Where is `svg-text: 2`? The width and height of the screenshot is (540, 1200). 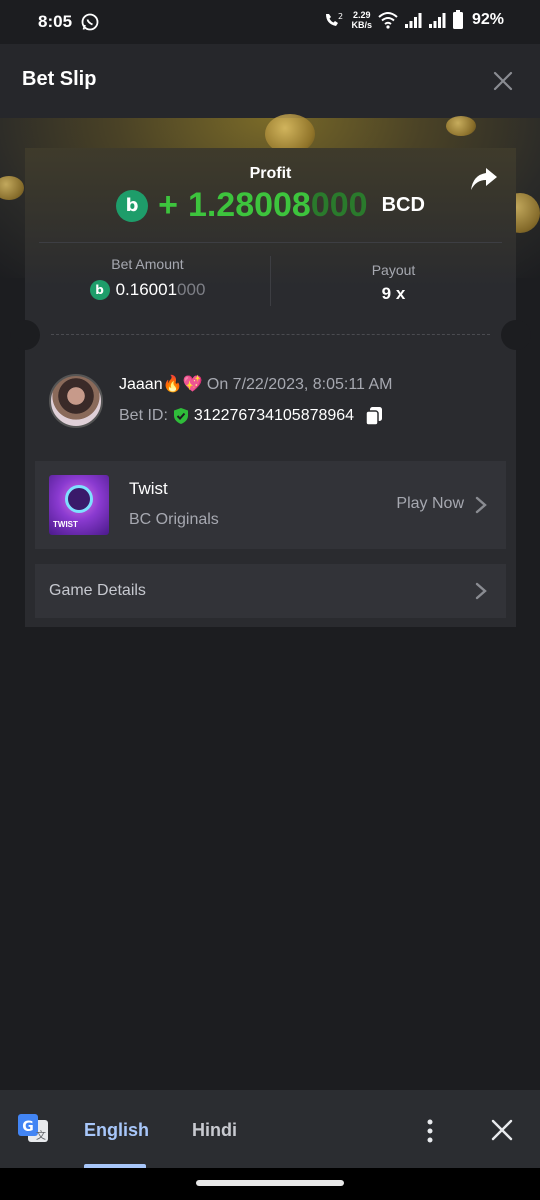
svg-text: 2 is located at coordinates (340, 16).